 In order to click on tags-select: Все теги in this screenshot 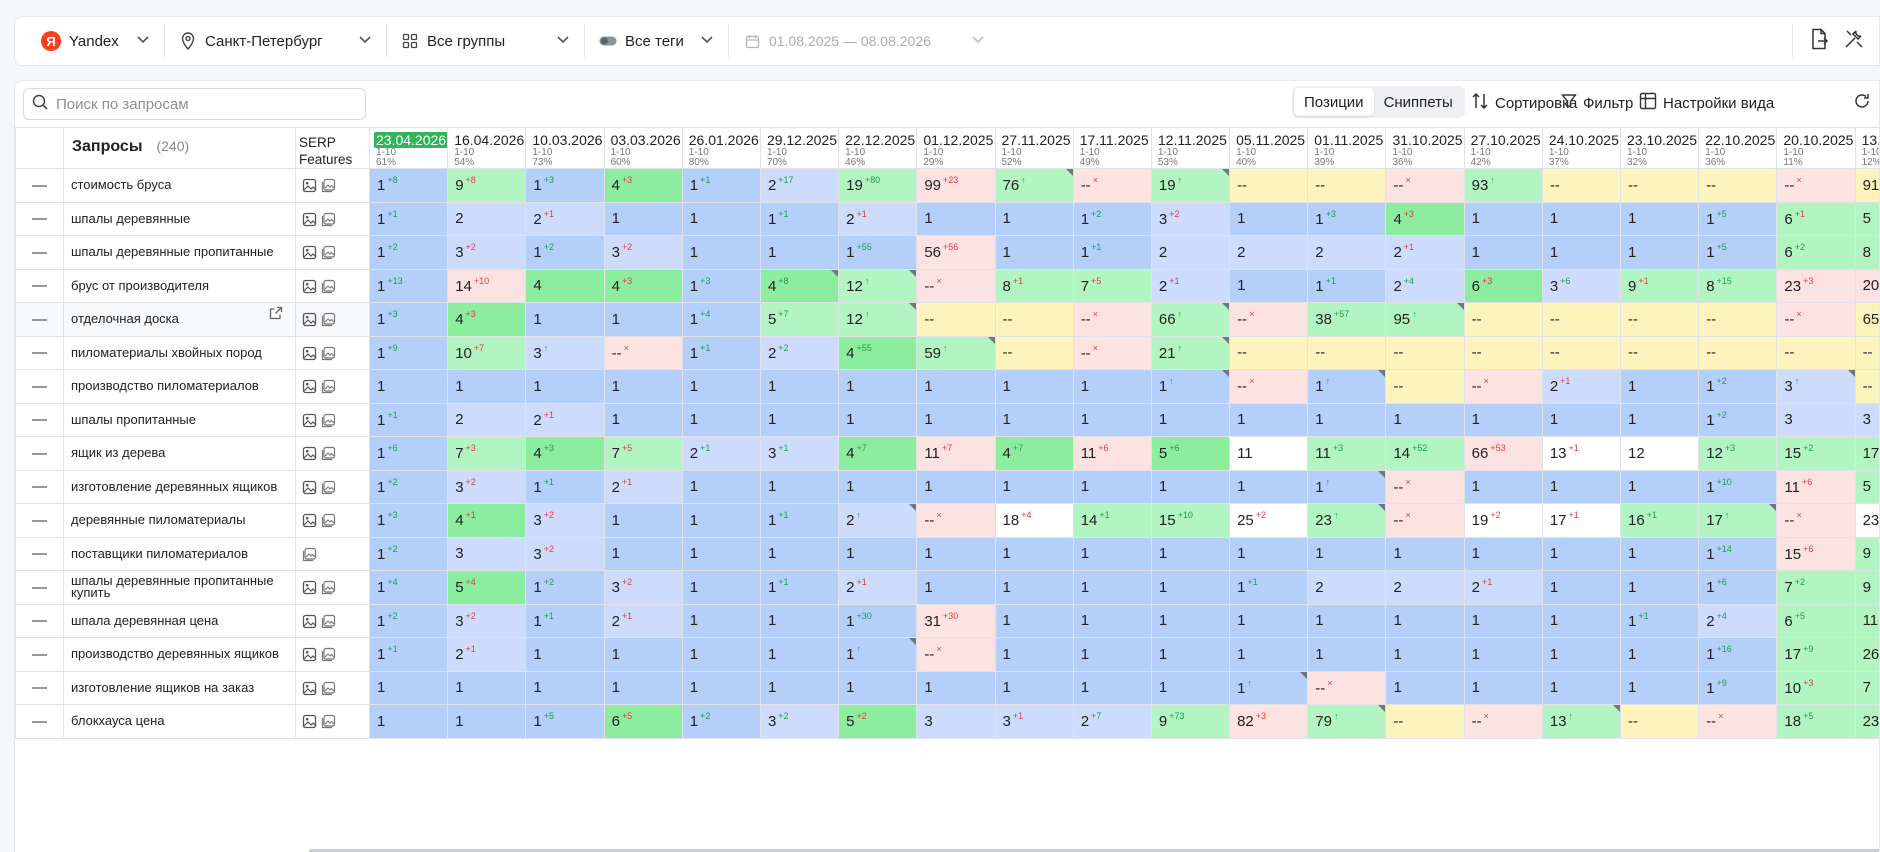, I will do `click(657, 41)`.